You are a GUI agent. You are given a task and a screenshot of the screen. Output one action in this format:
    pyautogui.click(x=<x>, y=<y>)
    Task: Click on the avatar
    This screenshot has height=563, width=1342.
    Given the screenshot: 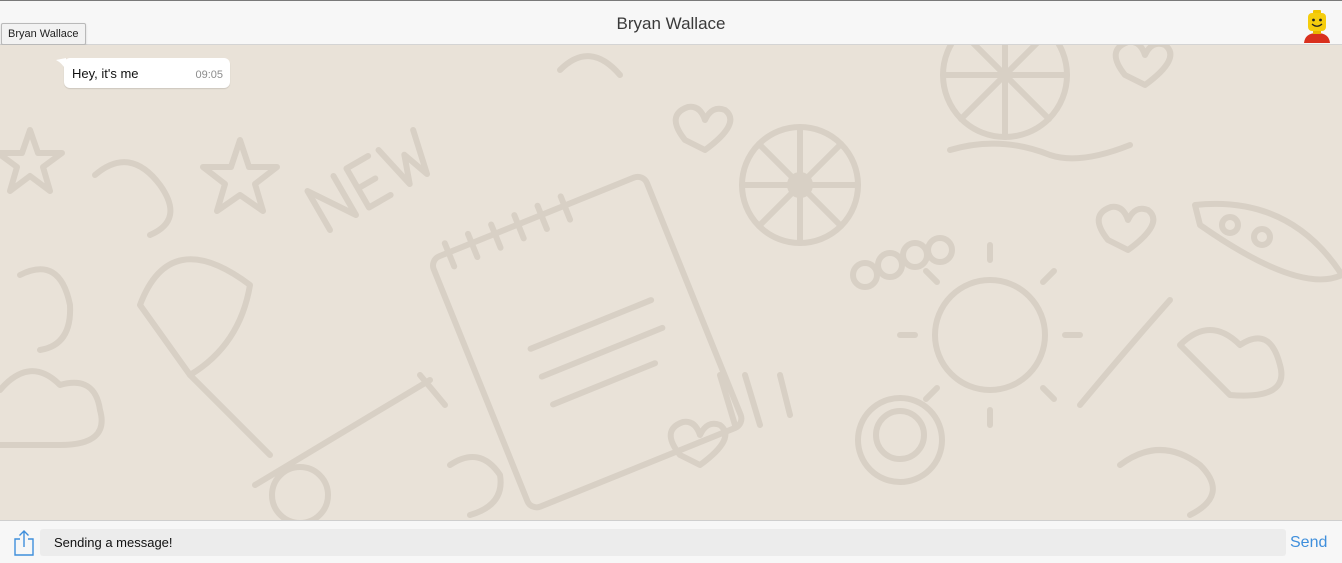 What is the action you would take?
    pyautogui.click(x=1317, y=26)
    